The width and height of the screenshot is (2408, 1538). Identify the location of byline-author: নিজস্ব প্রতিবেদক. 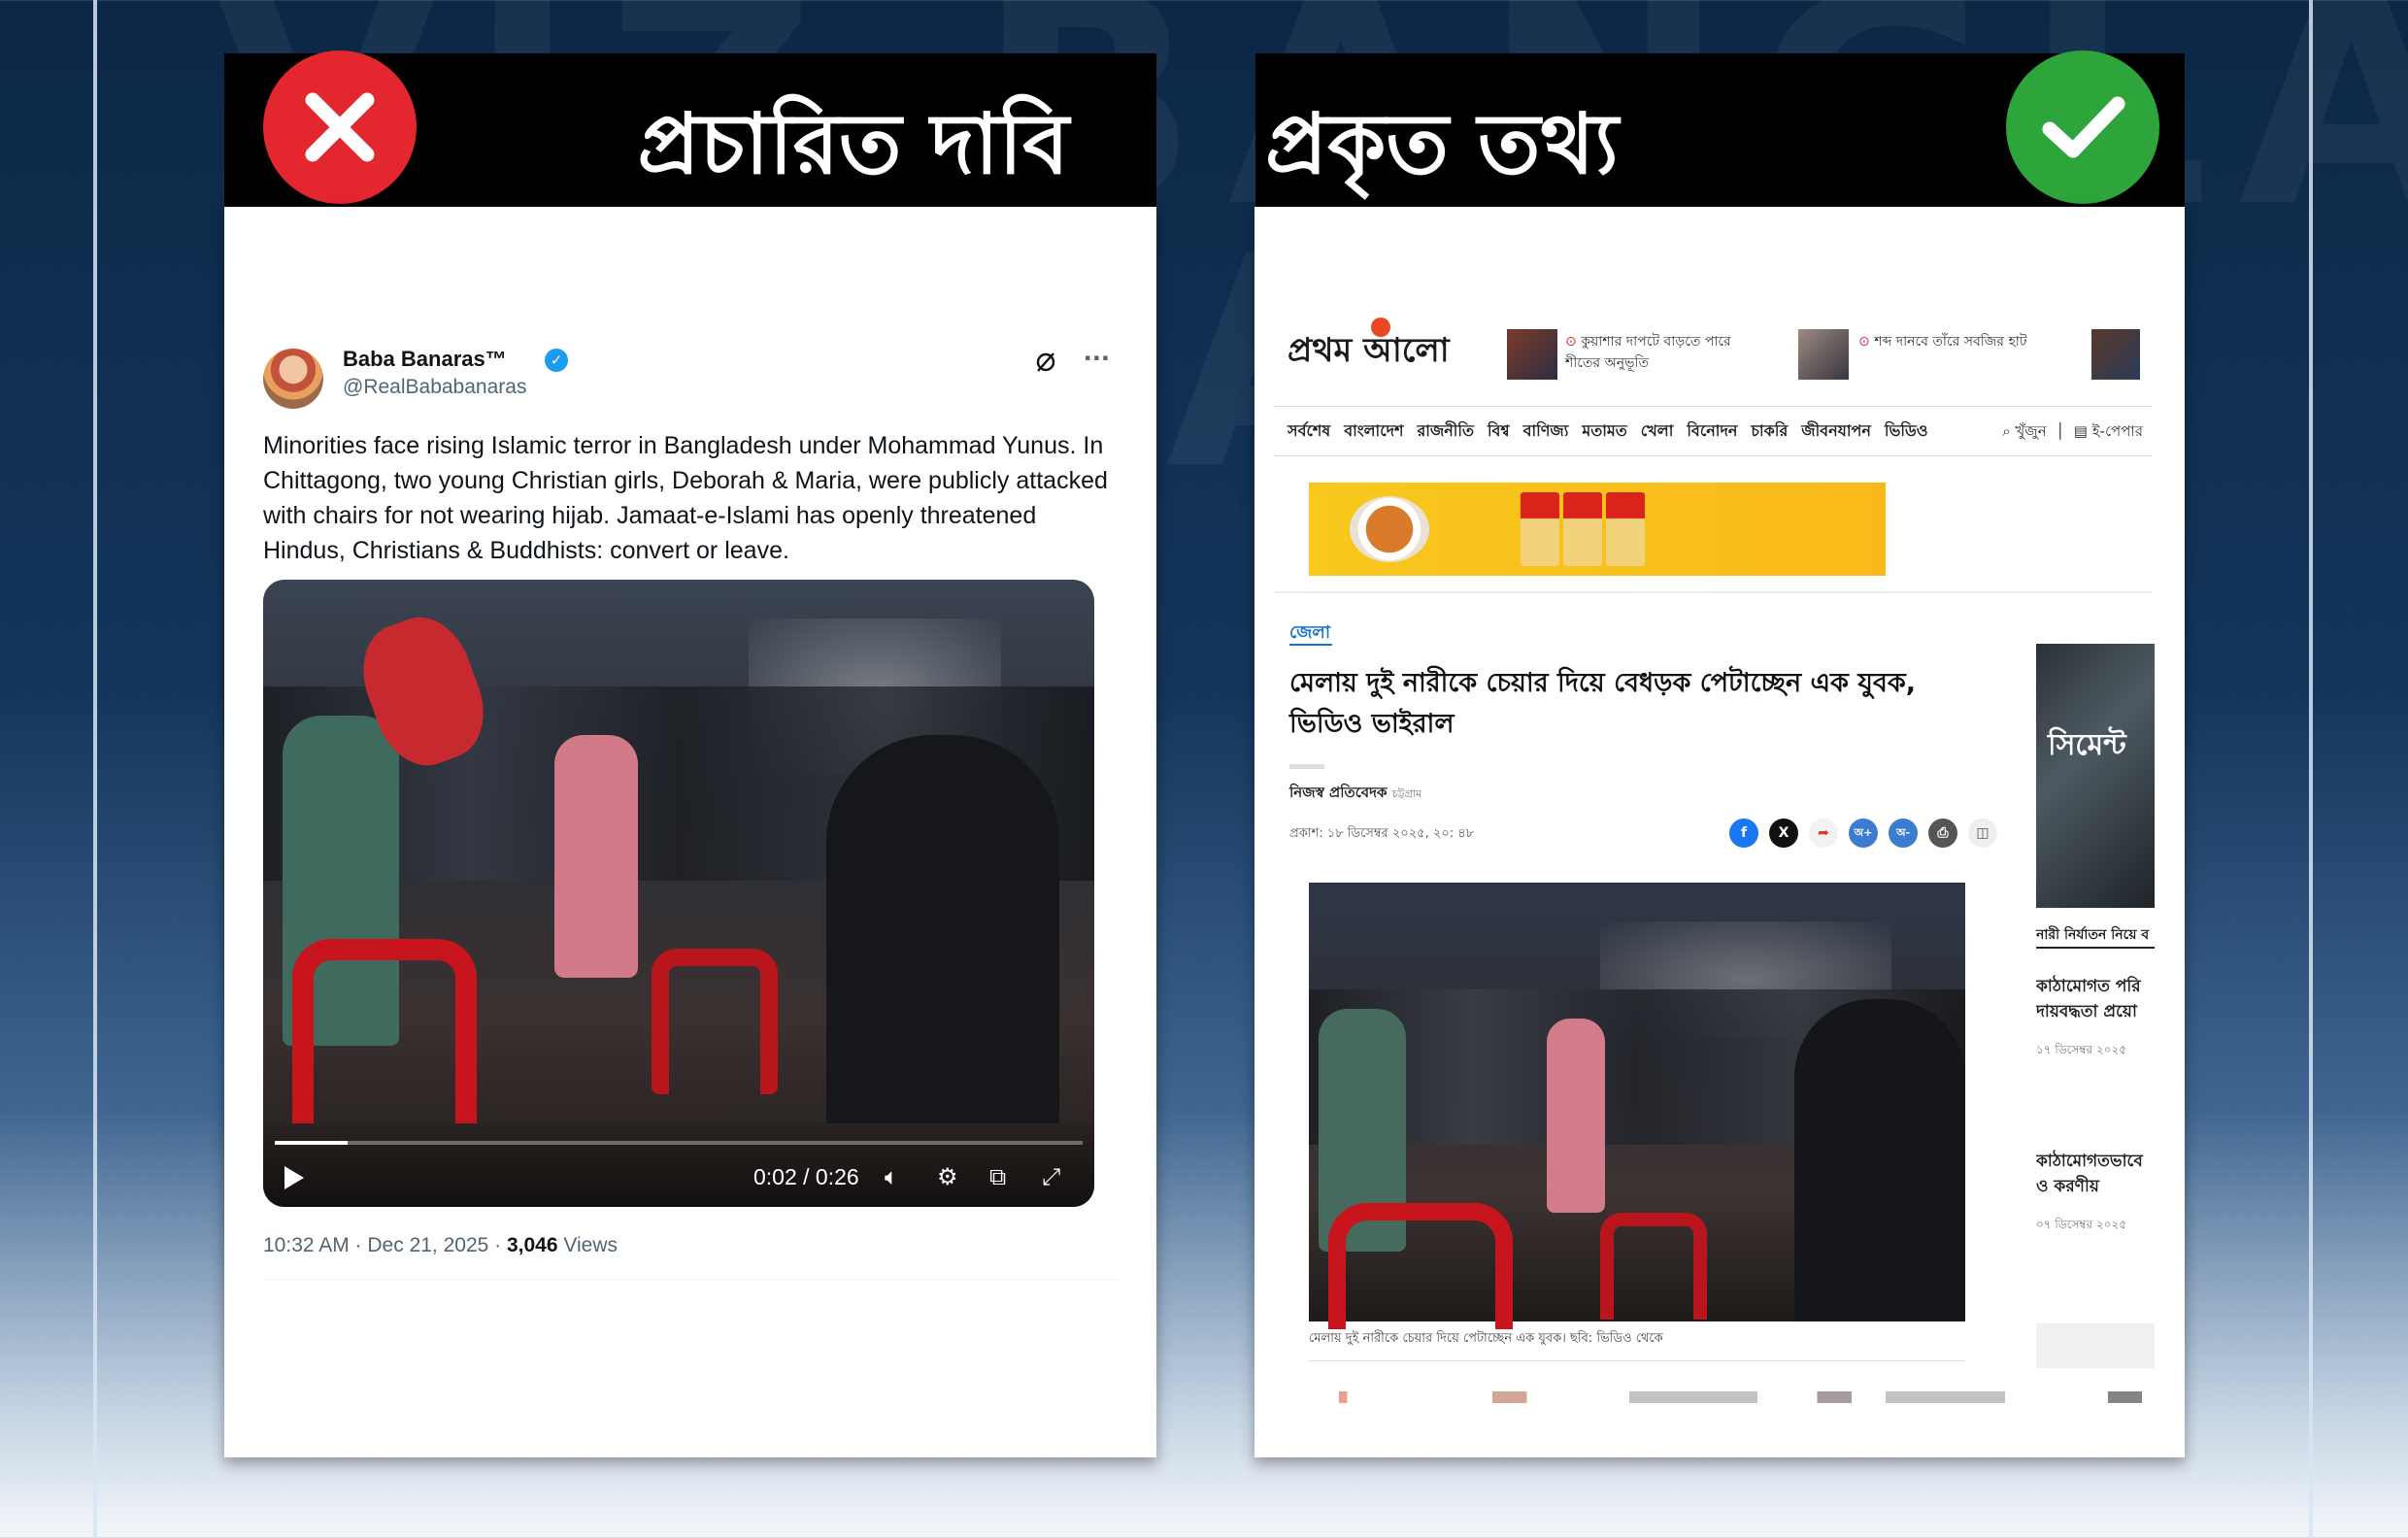
(1338, 792).